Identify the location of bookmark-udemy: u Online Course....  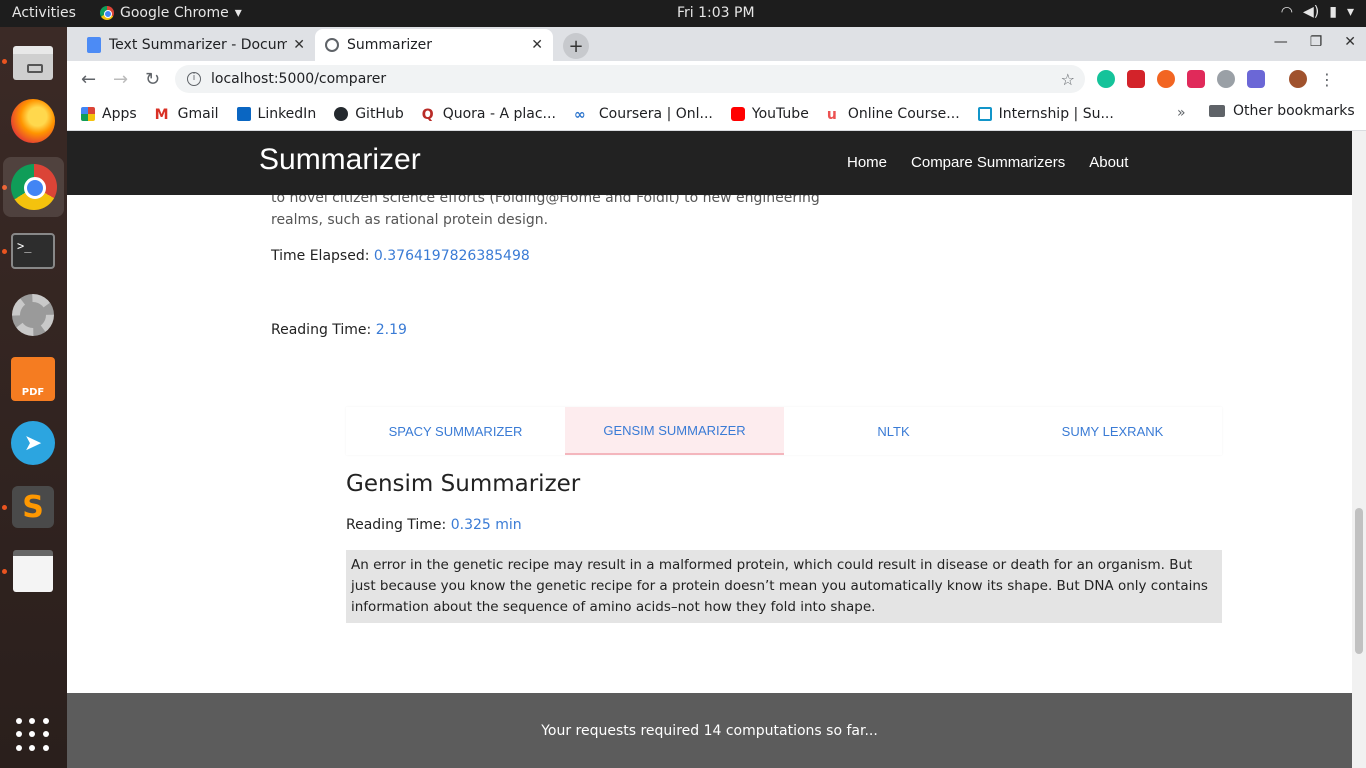
(893, 114).